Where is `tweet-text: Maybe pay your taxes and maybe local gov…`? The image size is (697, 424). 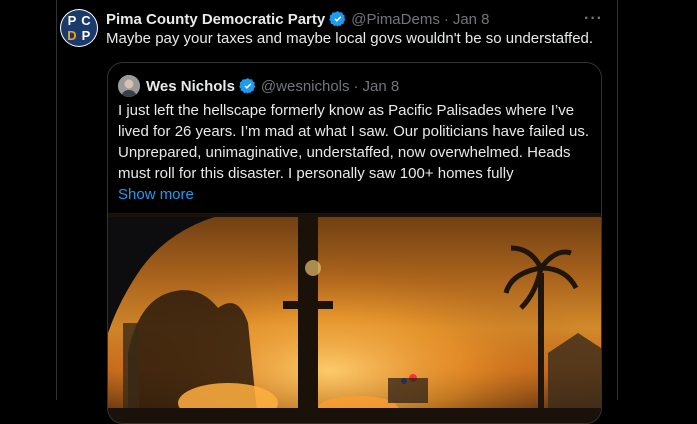 tweet-text: Maybe pay your taxes and maybe local gov… is located at coordinates (350, 38).